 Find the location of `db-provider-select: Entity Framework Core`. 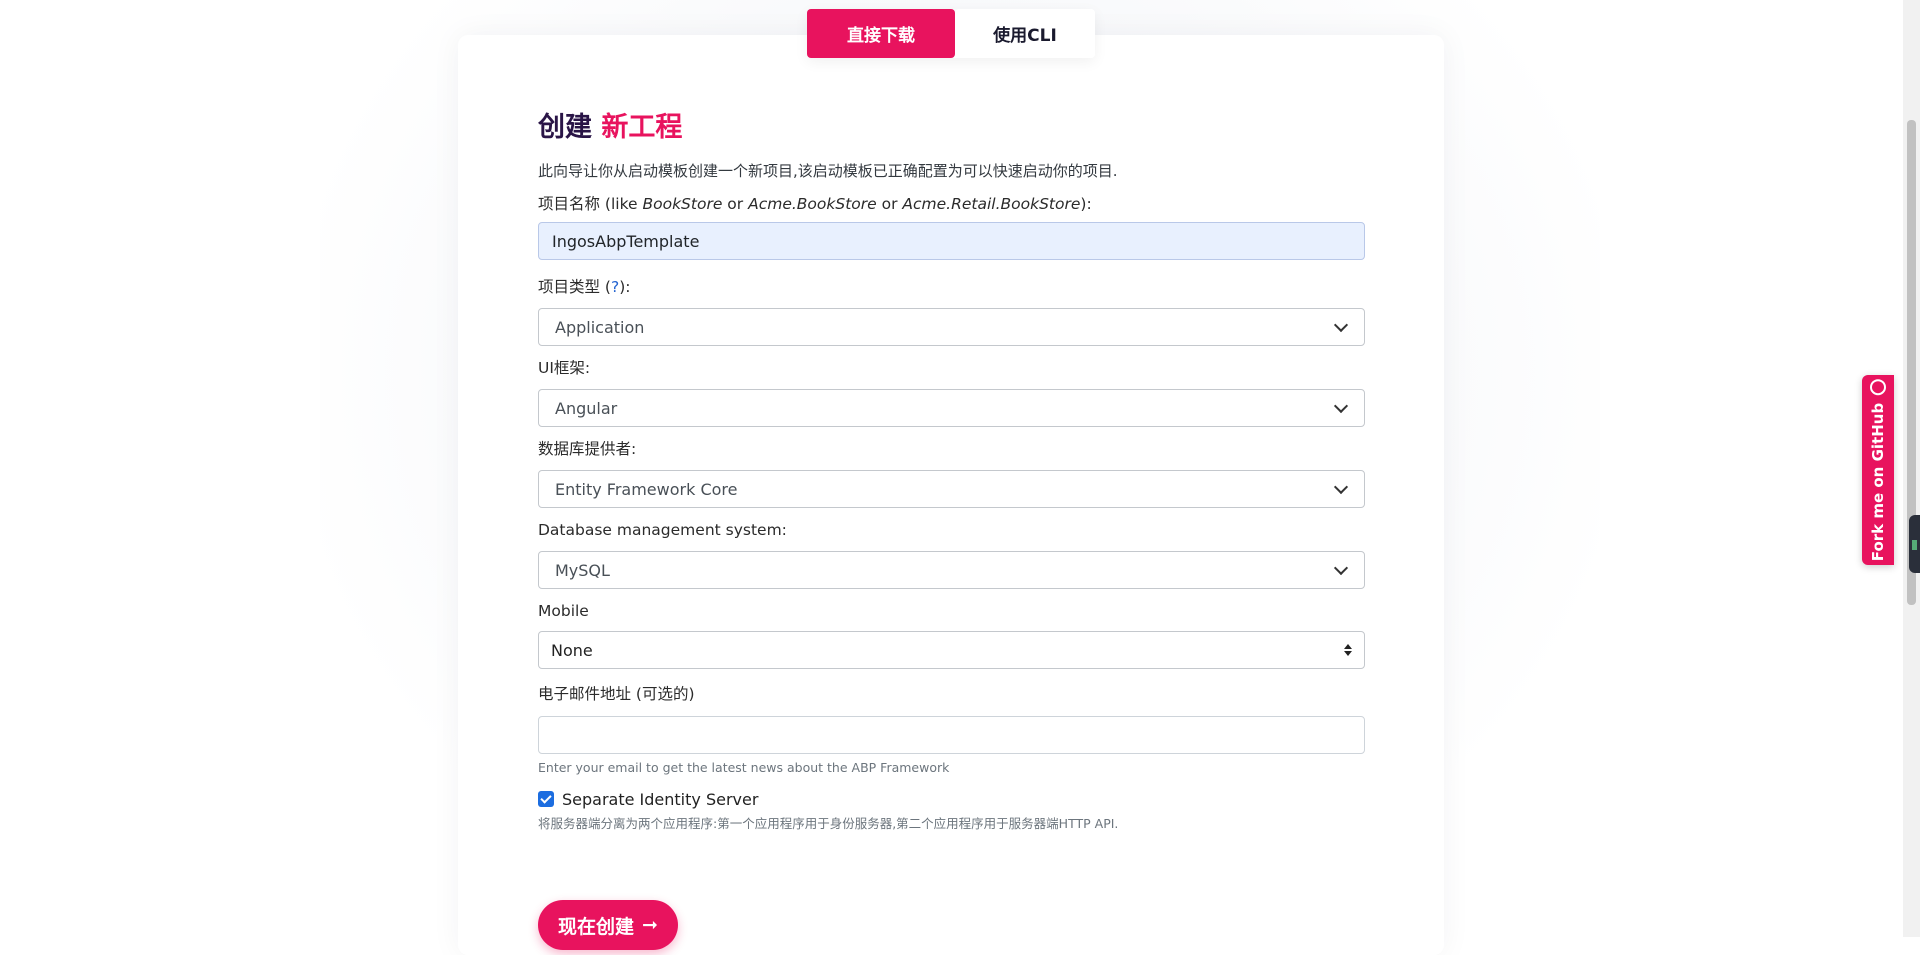

db-provider-select: Entity Framework Core is located at coordinates (951, 489).